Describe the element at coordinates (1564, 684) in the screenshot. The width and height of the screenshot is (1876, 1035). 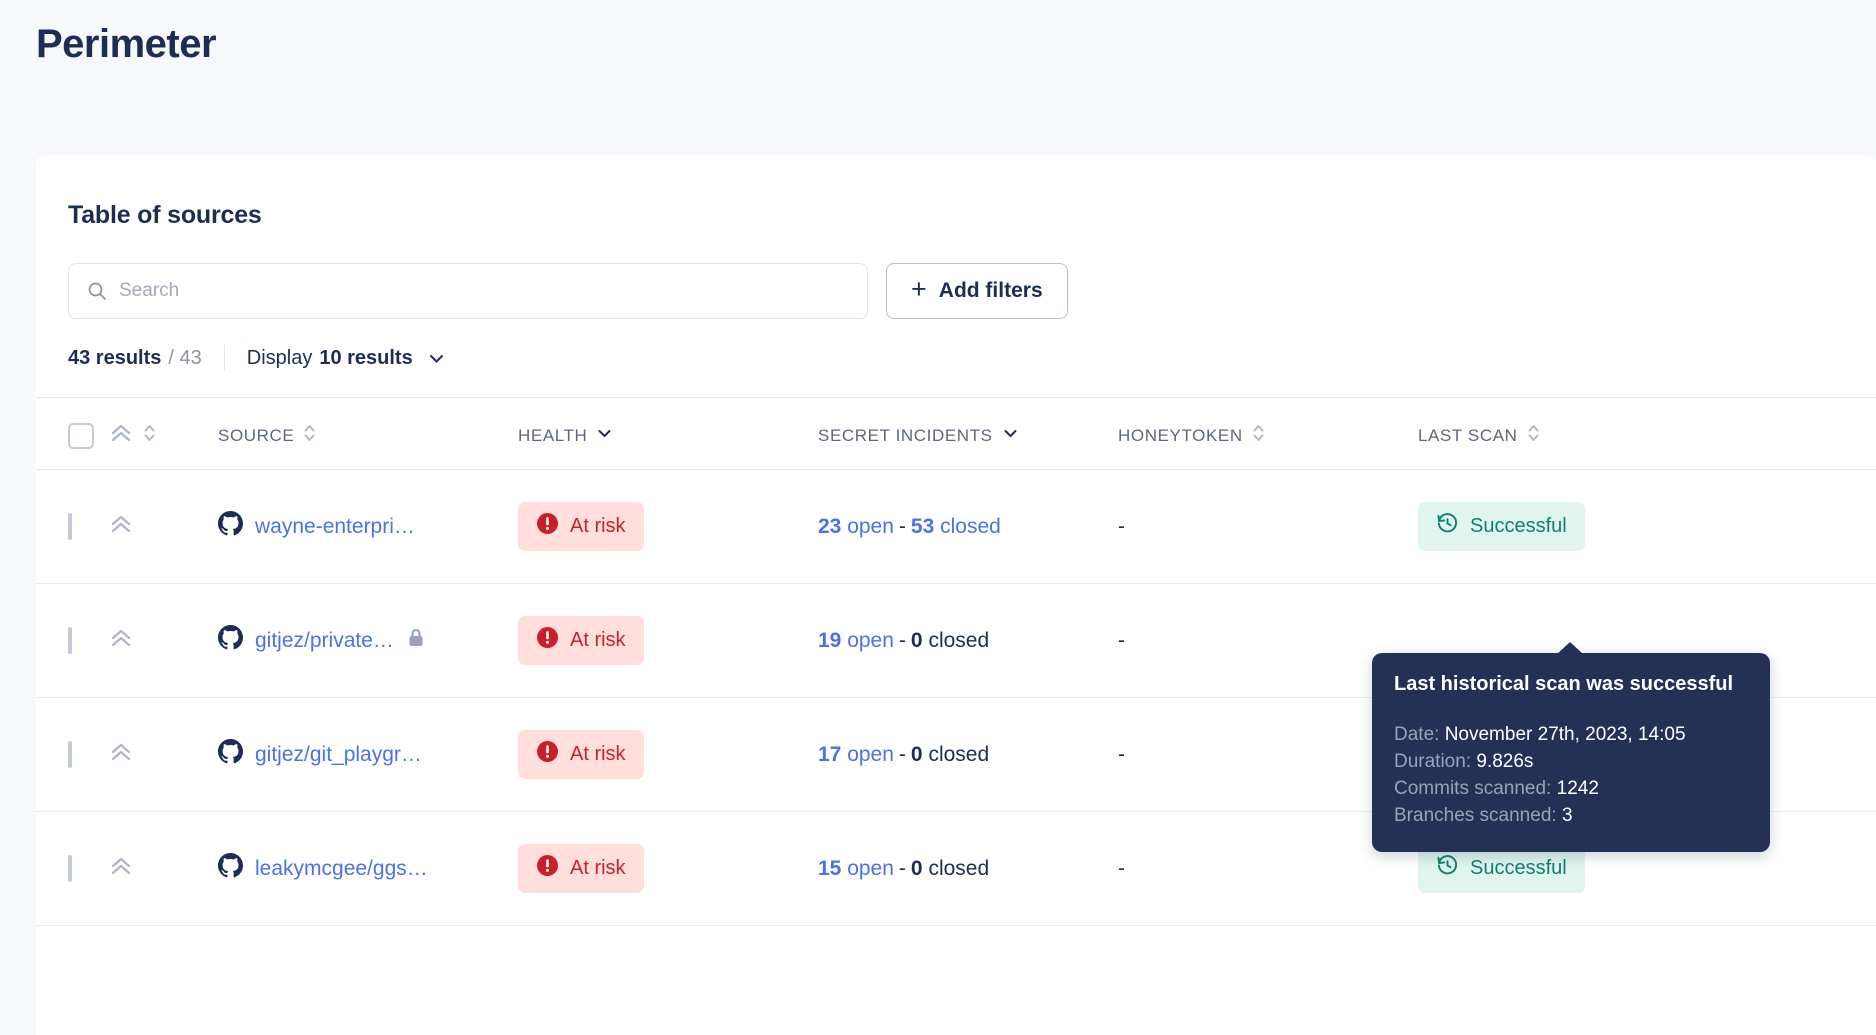
I see `tooltip-title: Last historical scan was successful` at that location.